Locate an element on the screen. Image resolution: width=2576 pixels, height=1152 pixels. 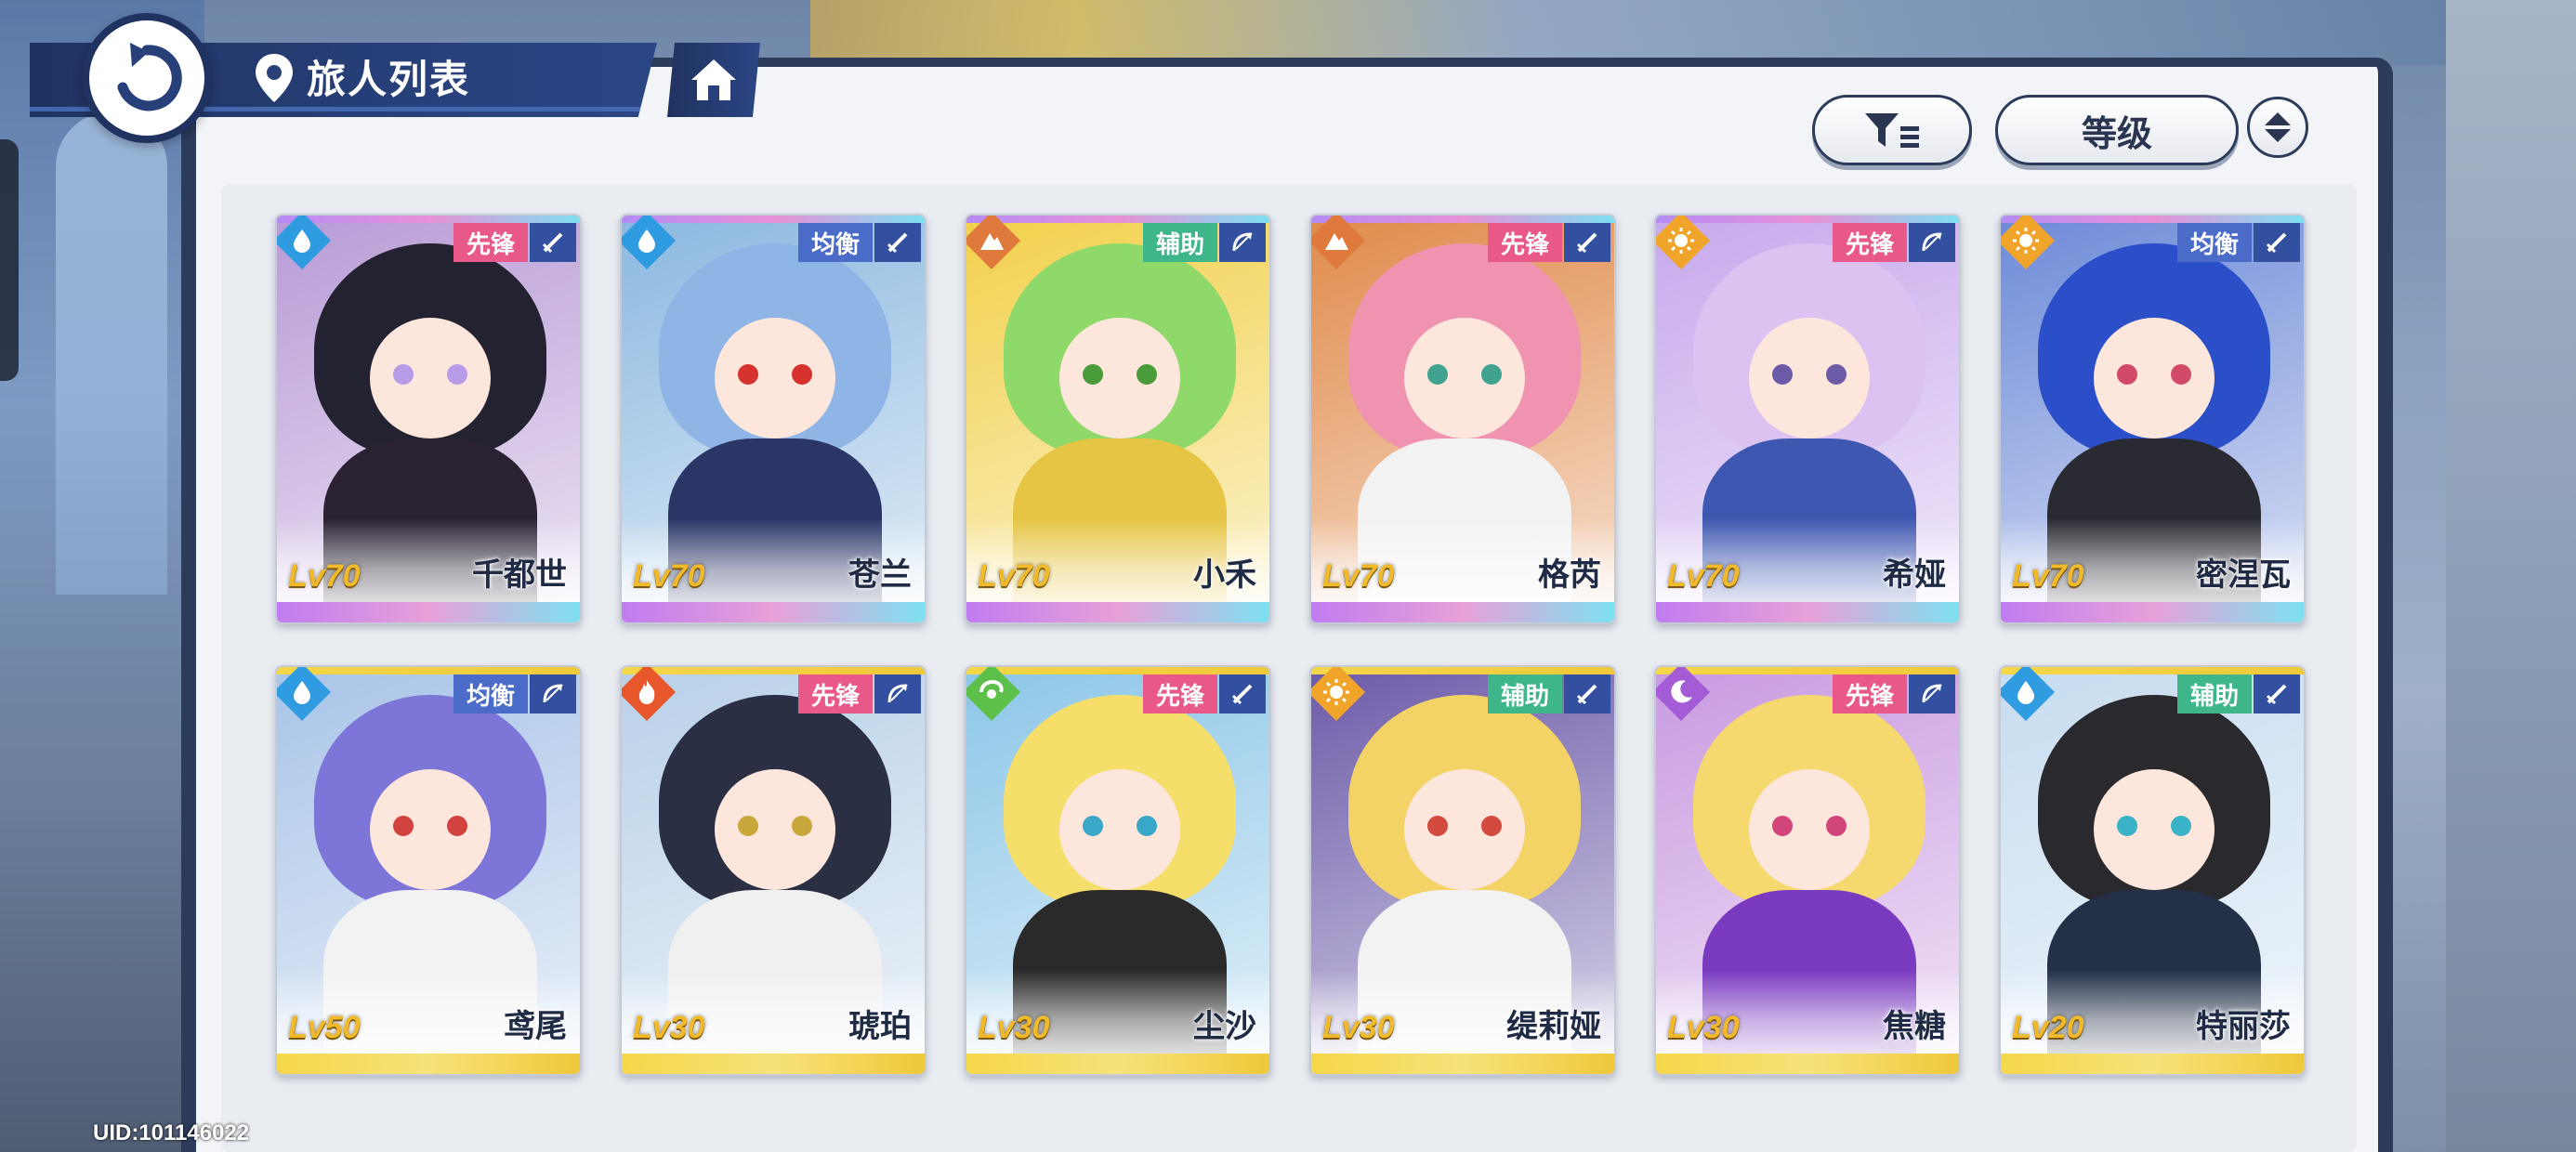
filter-button is located at coordinates (1892, 130).